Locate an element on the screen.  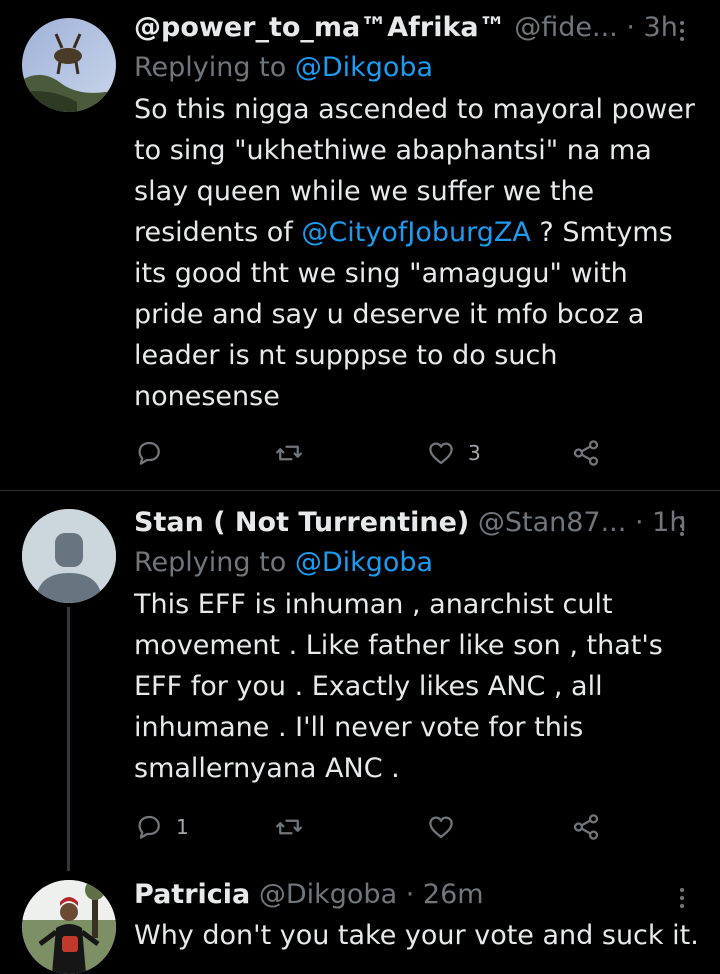
author-name: Stan ( Not Turrentine) is located at coordinates (301, 522).